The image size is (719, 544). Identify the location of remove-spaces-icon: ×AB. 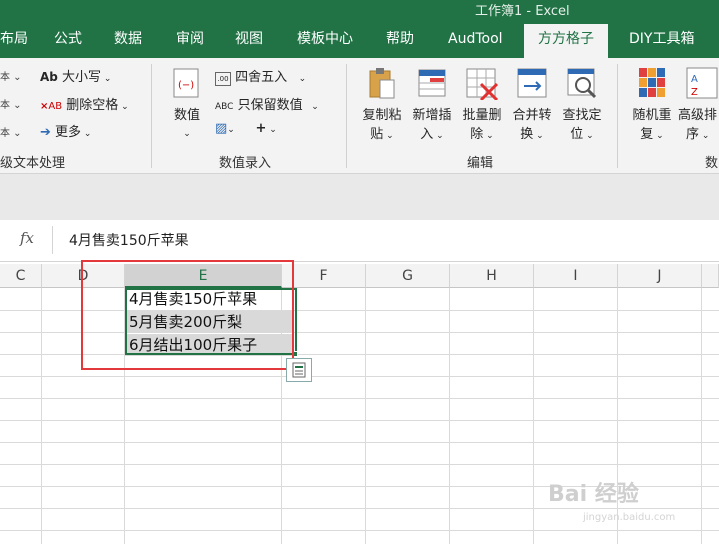
(51, 106).